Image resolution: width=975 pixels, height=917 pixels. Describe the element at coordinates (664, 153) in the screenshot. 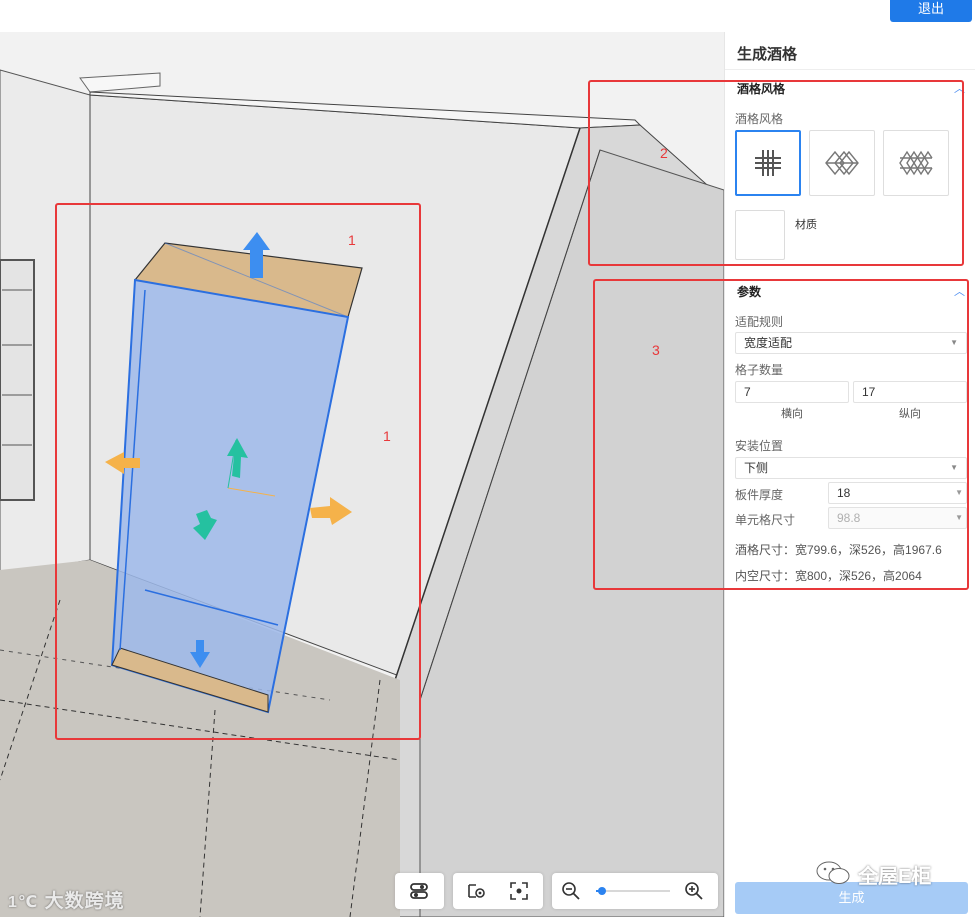

I see `annotation-label-2: 2` at that location.